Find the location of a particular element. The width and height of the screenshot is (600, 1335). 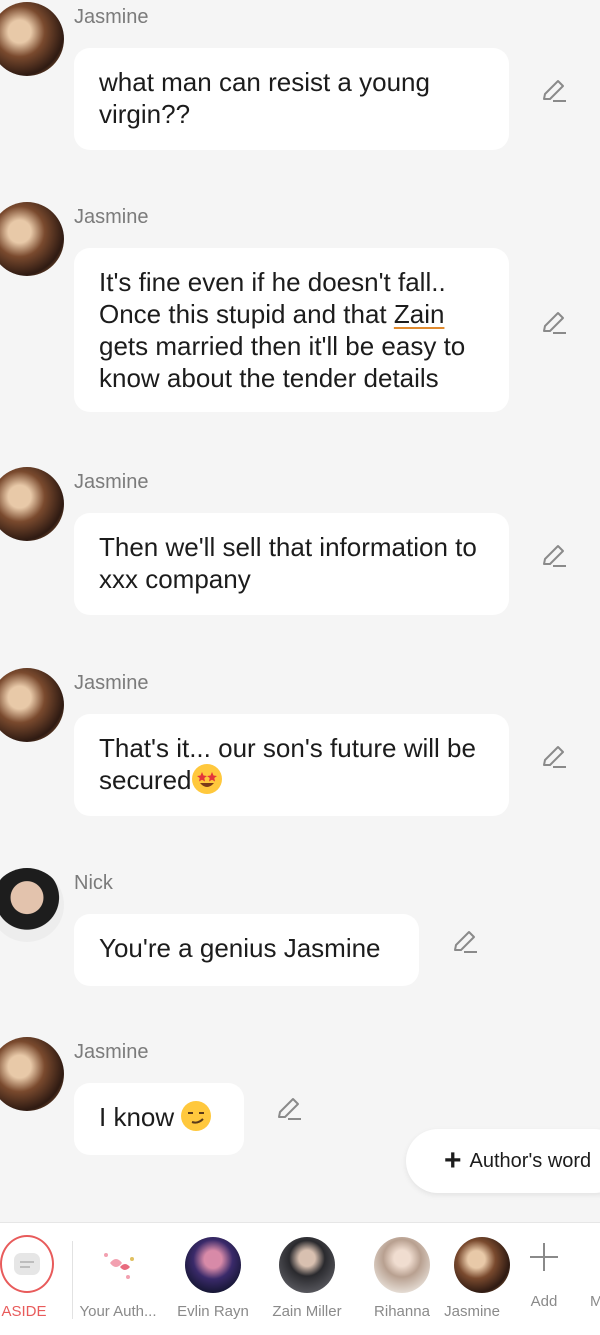

tab-label: Zain Miller is located at coordinates (307, 1311).